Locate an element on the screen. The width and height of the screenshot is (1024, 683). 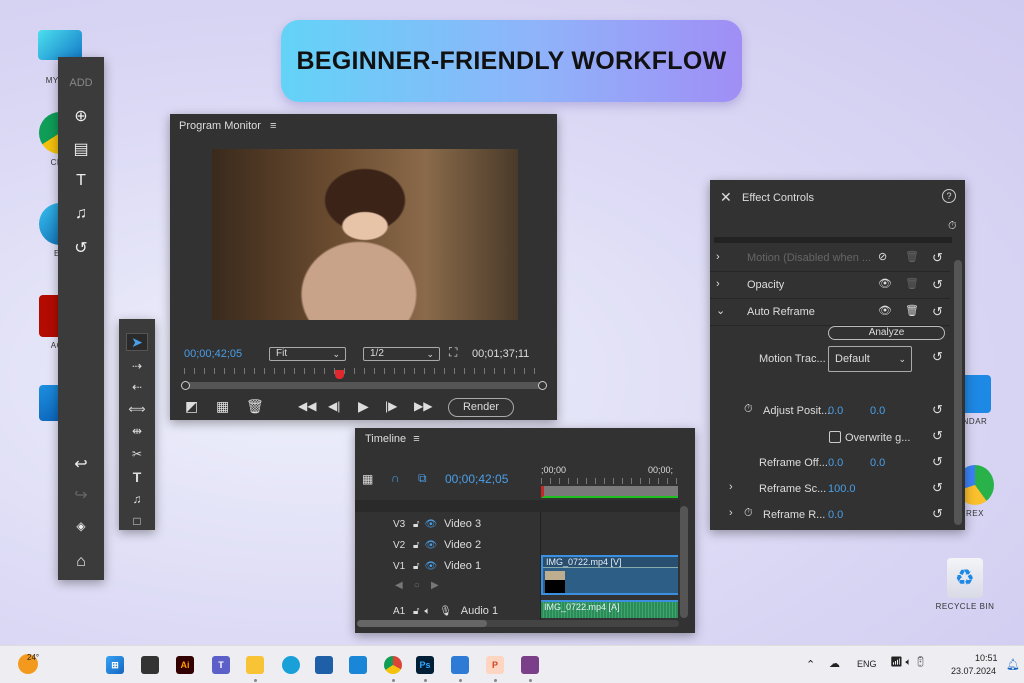
go-to-in-icon: ◀◀ is located at coordinates (307, 406).